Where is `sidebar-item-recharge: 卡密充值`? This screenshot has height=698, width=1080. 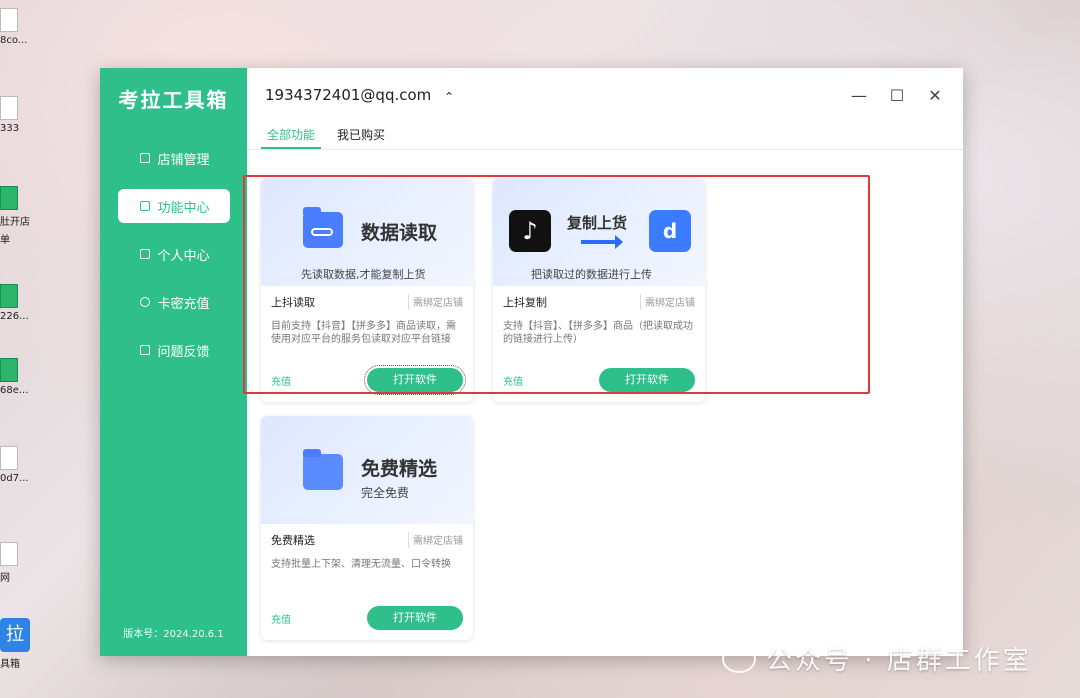
sidebar-item-recharge: 卡密充值 is located at coordinates (174, 302).